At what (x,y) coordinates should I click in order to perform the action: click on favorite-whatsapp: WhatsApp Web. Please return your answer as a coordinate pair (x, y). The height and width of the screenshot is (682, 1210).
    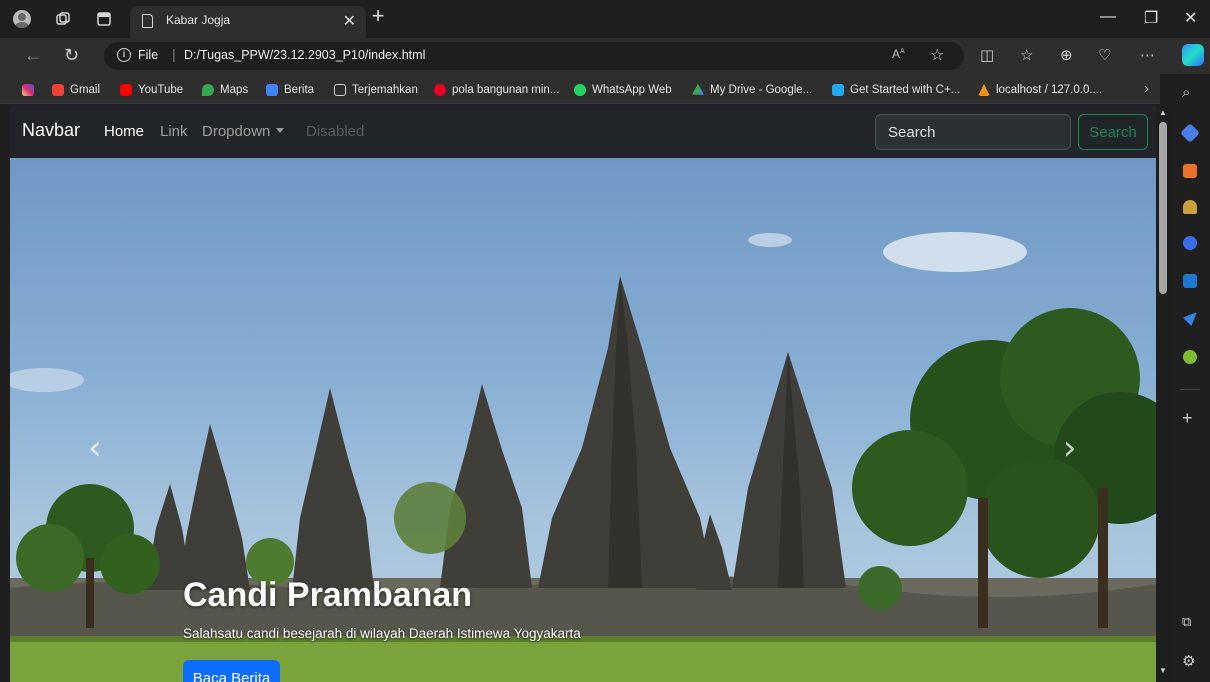
    Looking at the image, I should click on (623, 90).